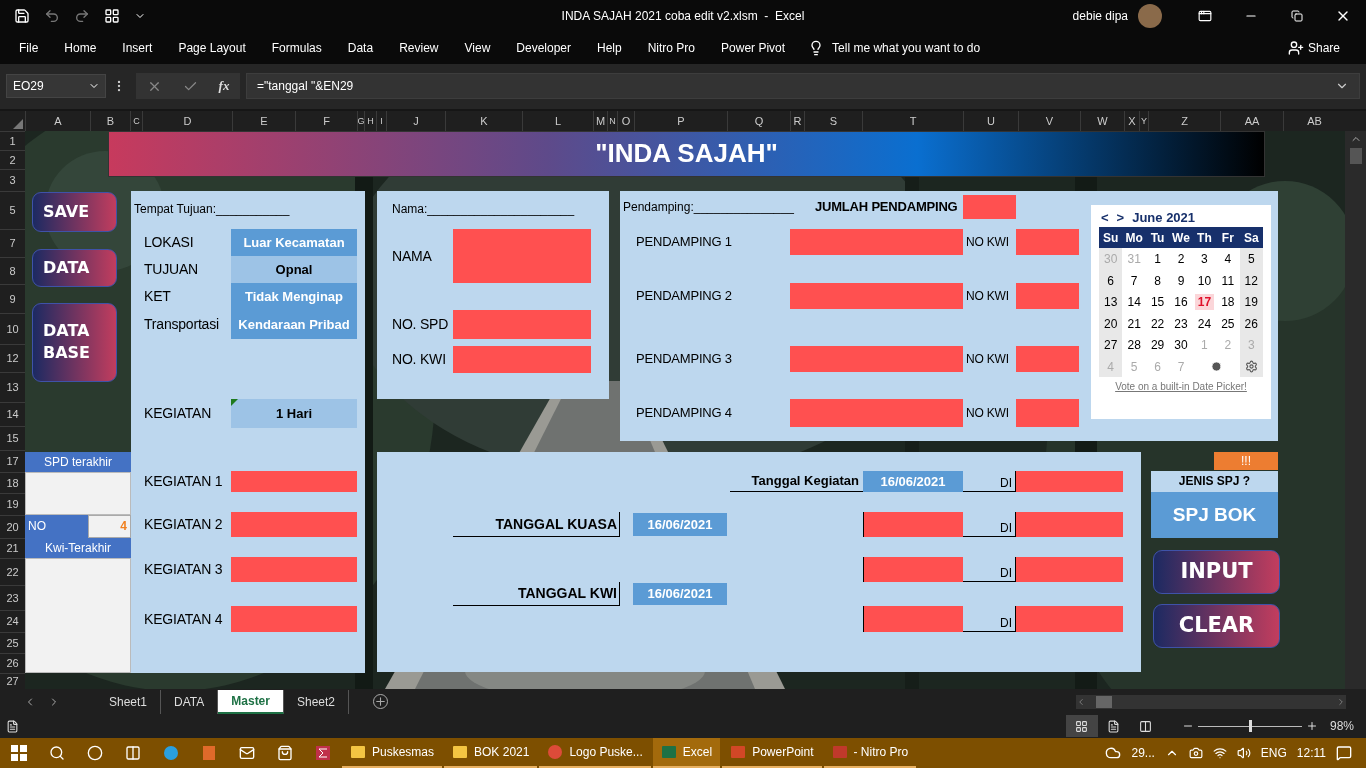 The image size is (1366, 768). Describe the element at coordinates (1251, 259) in the screenshot. I see `calendar-day: 5` at that location.